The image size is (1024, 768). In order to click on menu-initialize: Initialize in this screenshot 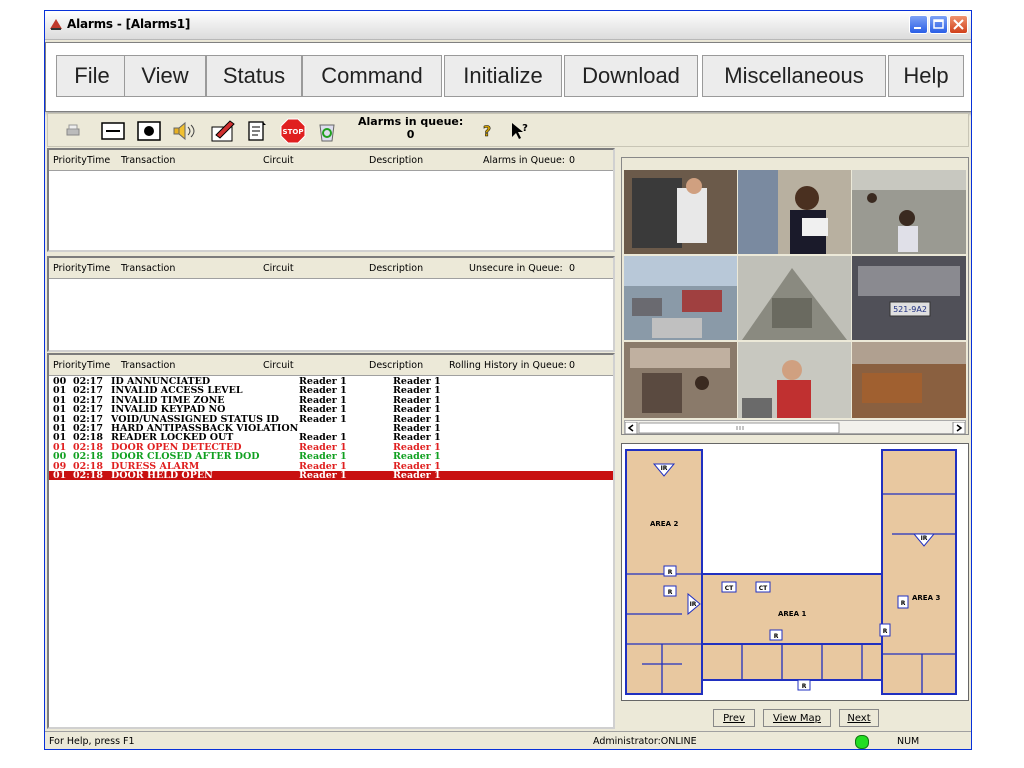, I will do `click(503, 76)`.